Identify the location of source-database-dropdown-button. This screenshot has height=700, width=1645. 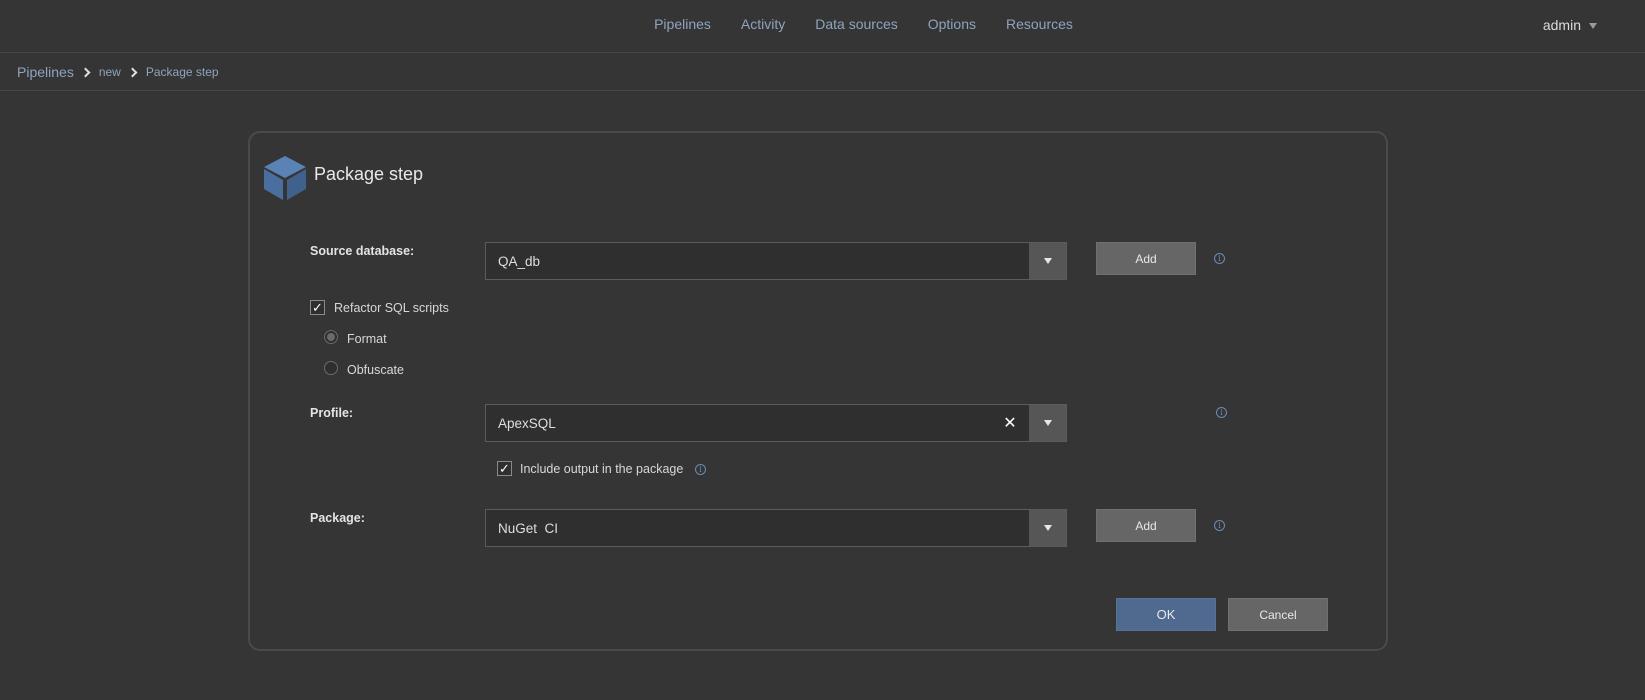
(1047, 261).